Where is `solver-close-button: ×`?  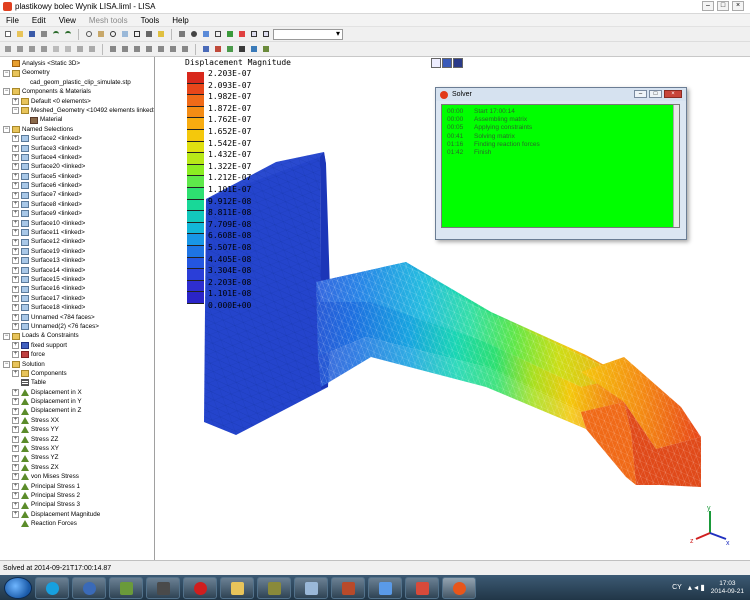
solver-close-button: × is located at coordinates (673, 94).